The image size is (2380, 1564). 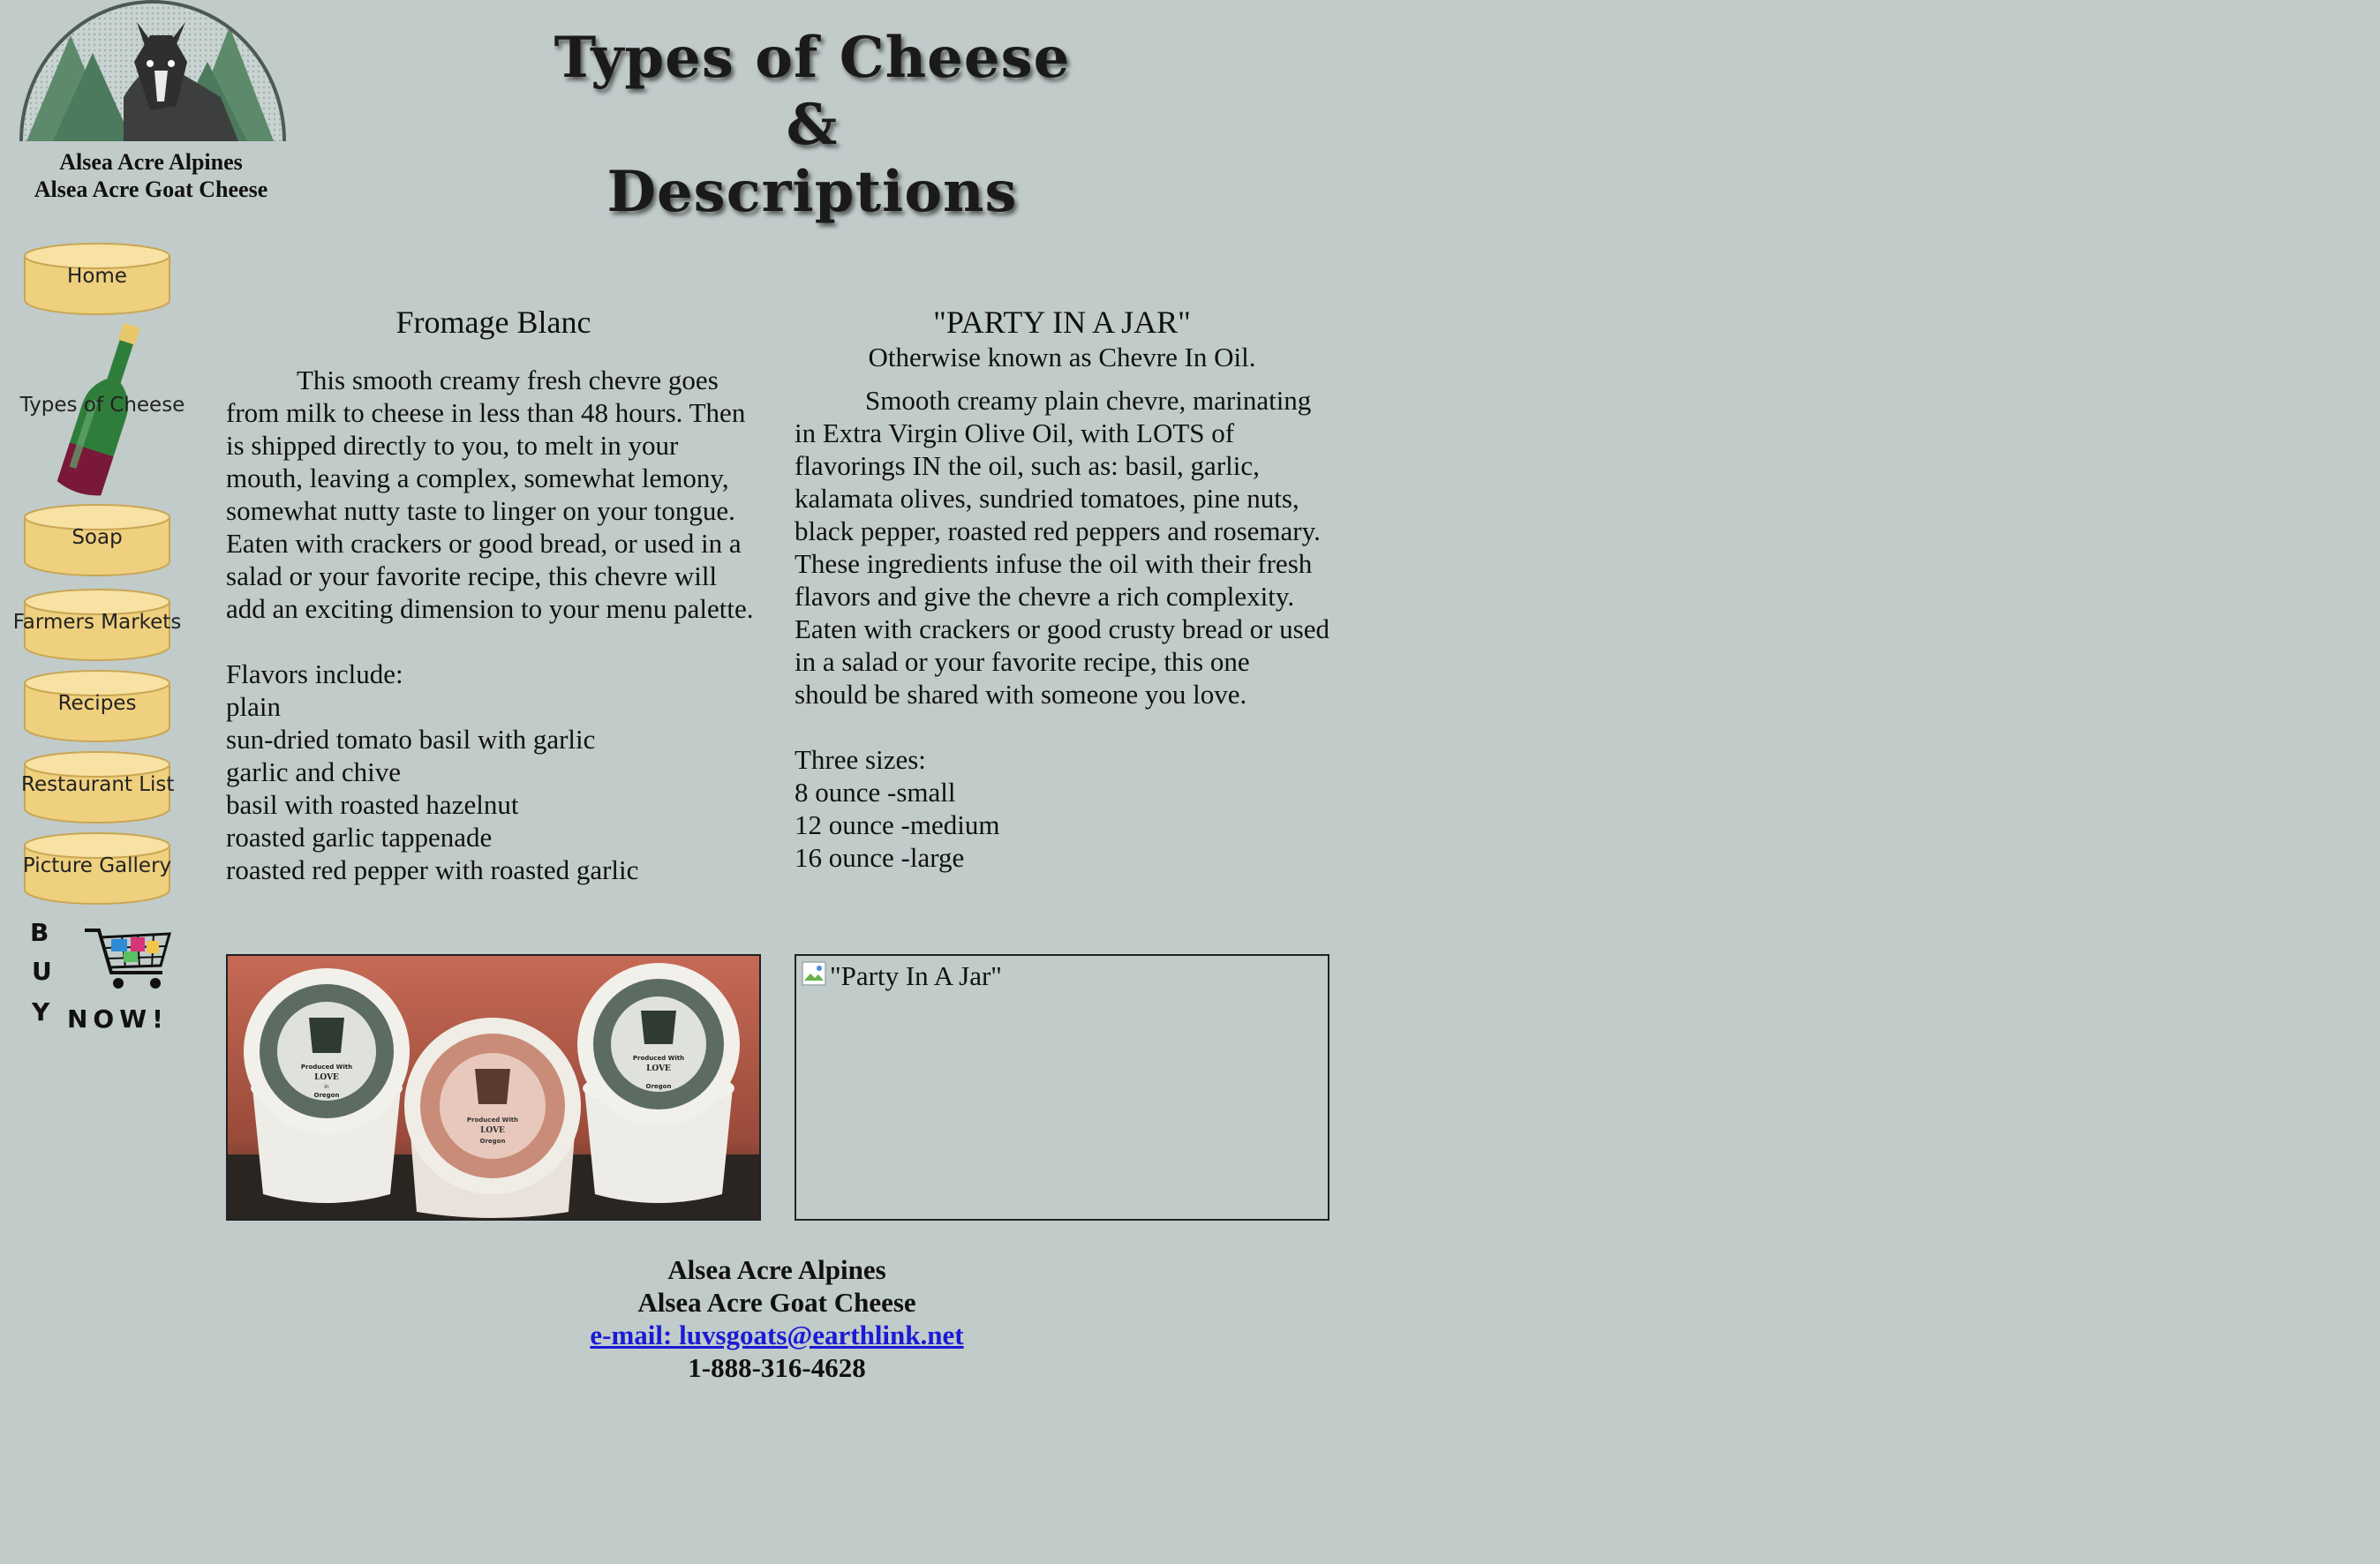 I want to click on nav-farmers-markets-label: Farmers Markets, so click(x=97, y=622).